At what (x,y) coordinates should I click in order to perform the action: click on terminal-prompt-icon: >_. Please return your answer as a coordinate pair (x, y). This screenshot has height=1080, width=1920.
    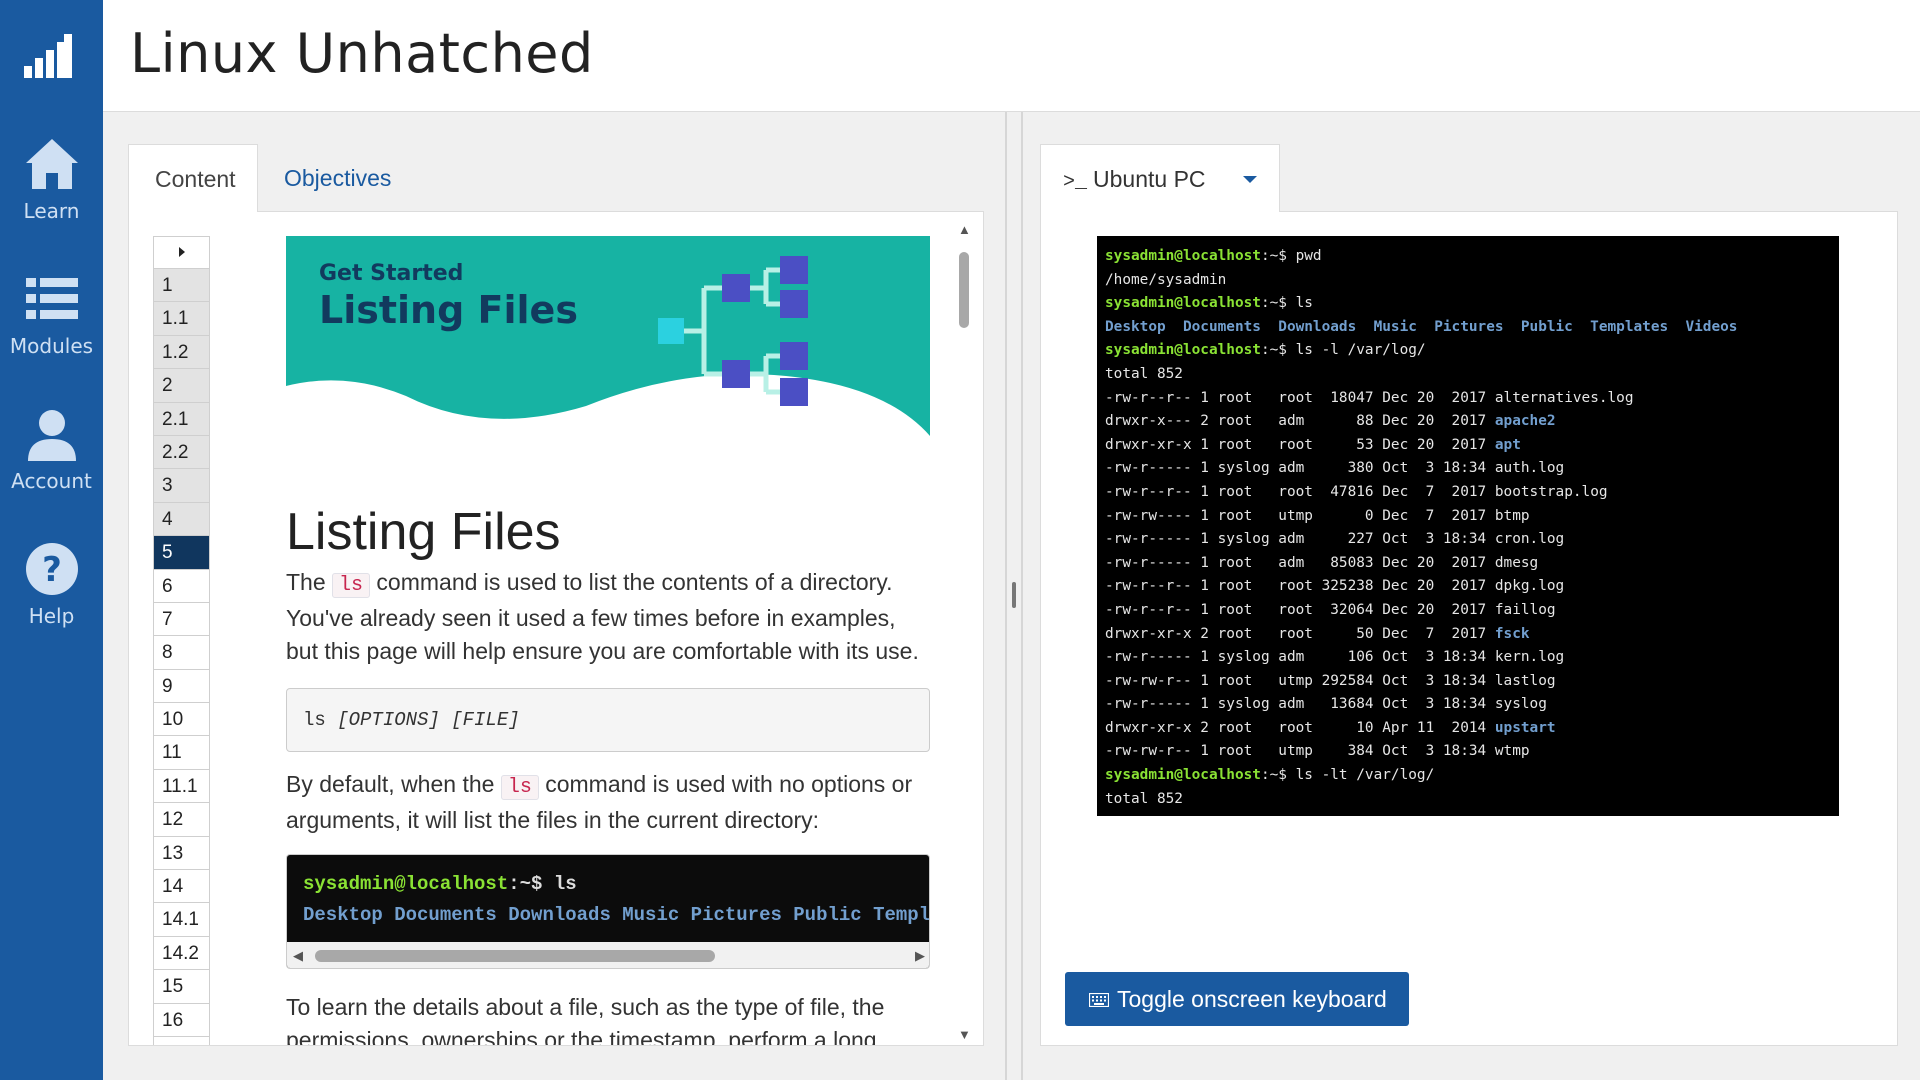
    Looking at the image, I should click on (1075, 182).